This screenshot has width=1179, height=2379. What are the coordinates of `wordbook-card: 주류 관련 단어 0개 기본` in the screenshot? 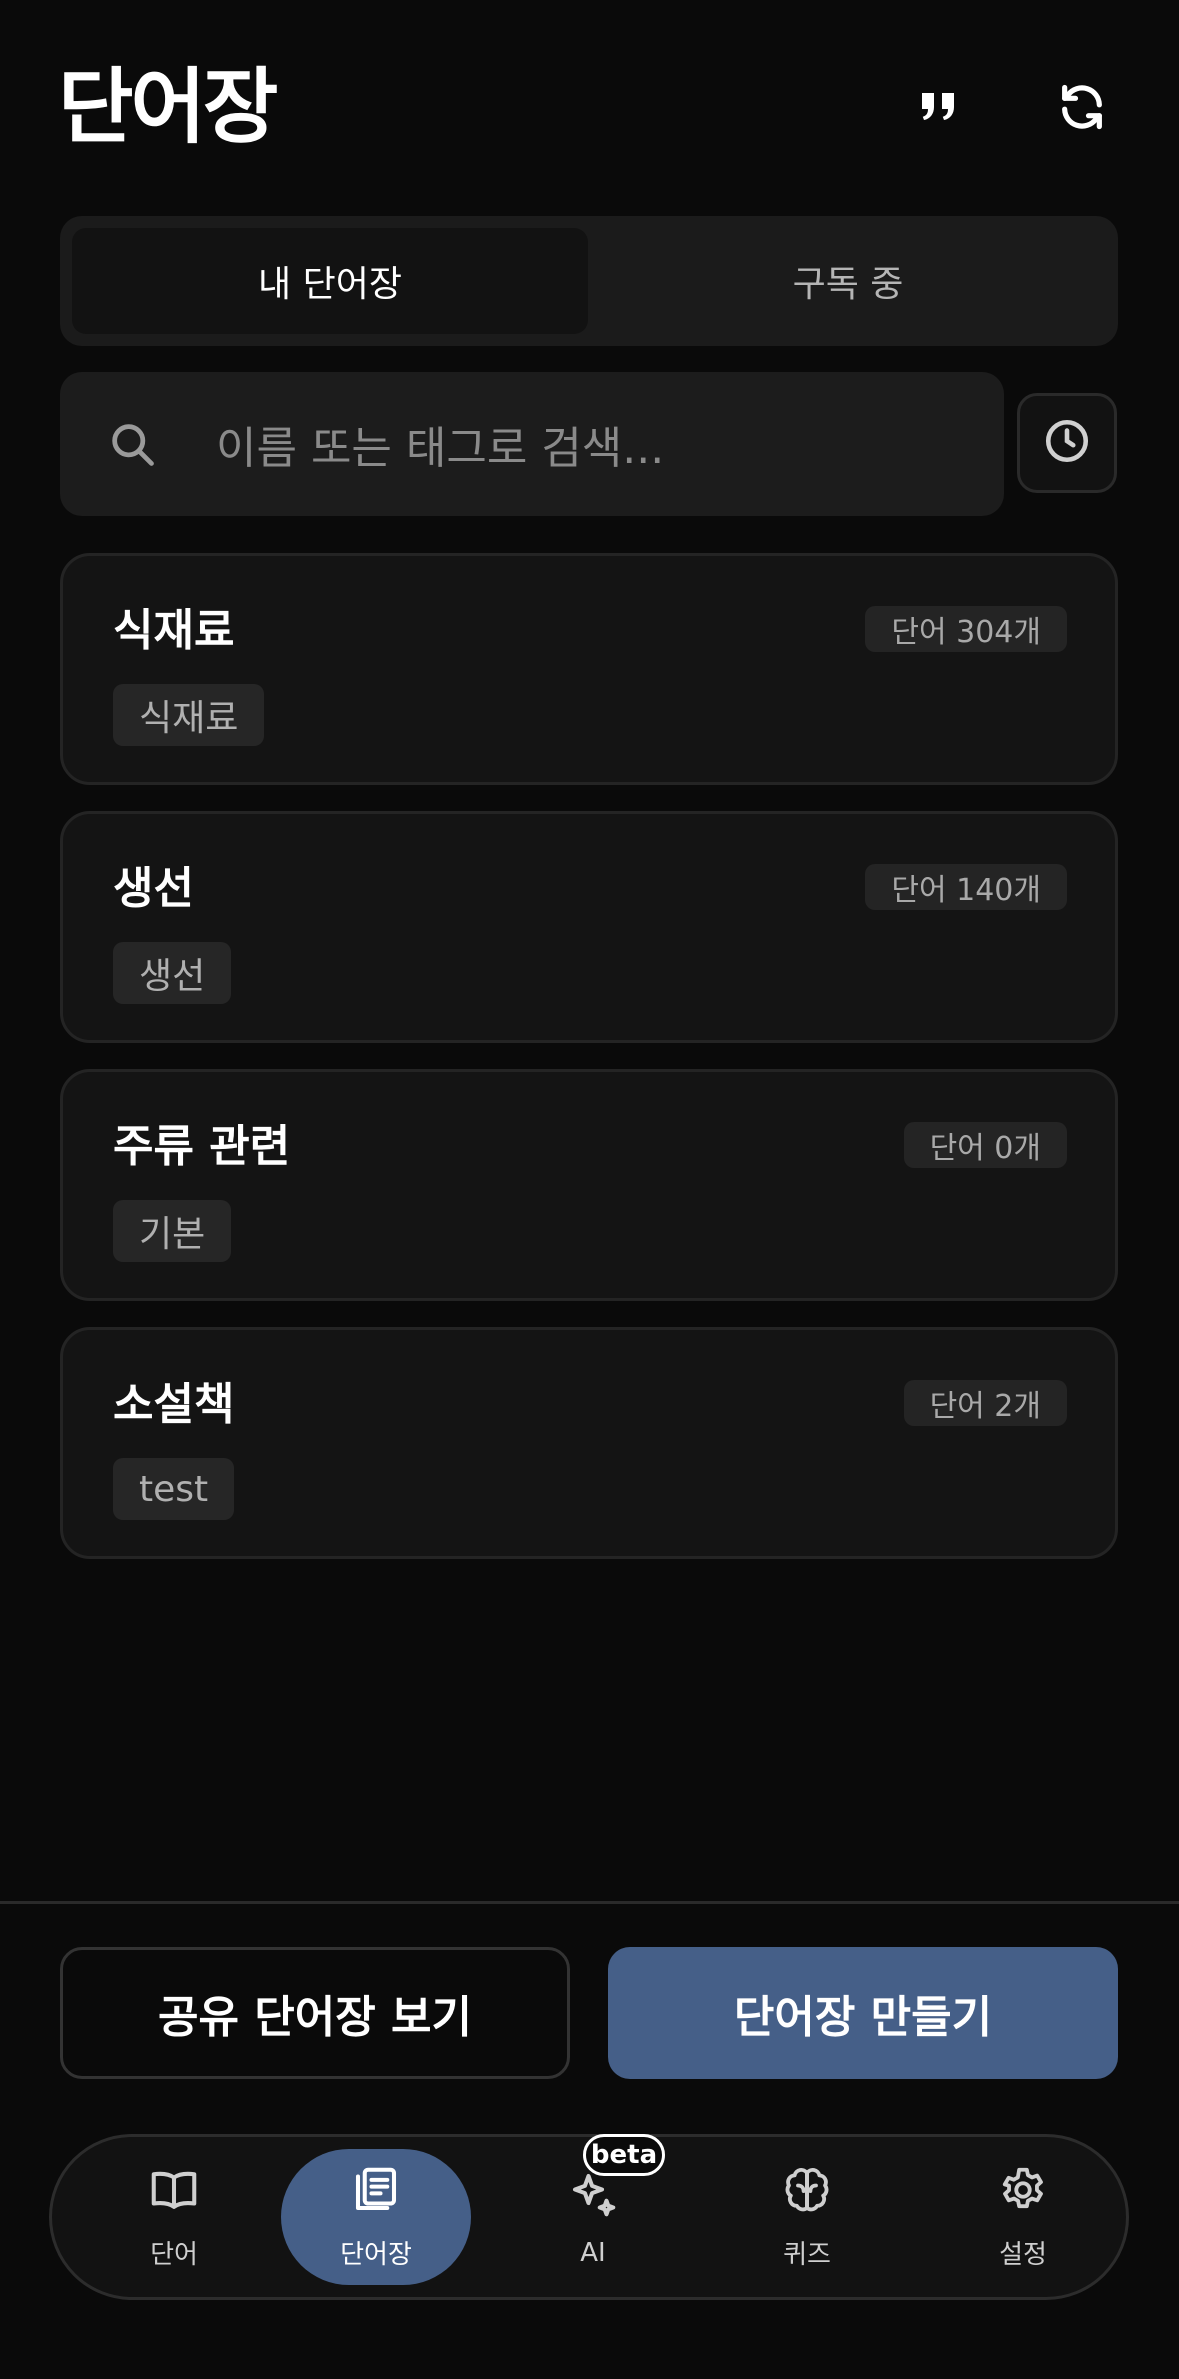 It's located at (589, 1185).